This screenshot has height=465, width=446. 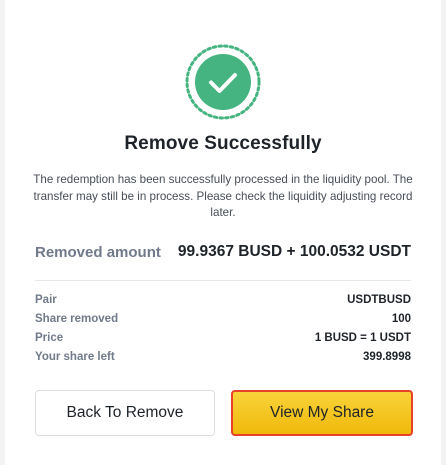 I want to click on detail-value: USDTBUSD, so click(x=379, y=300).